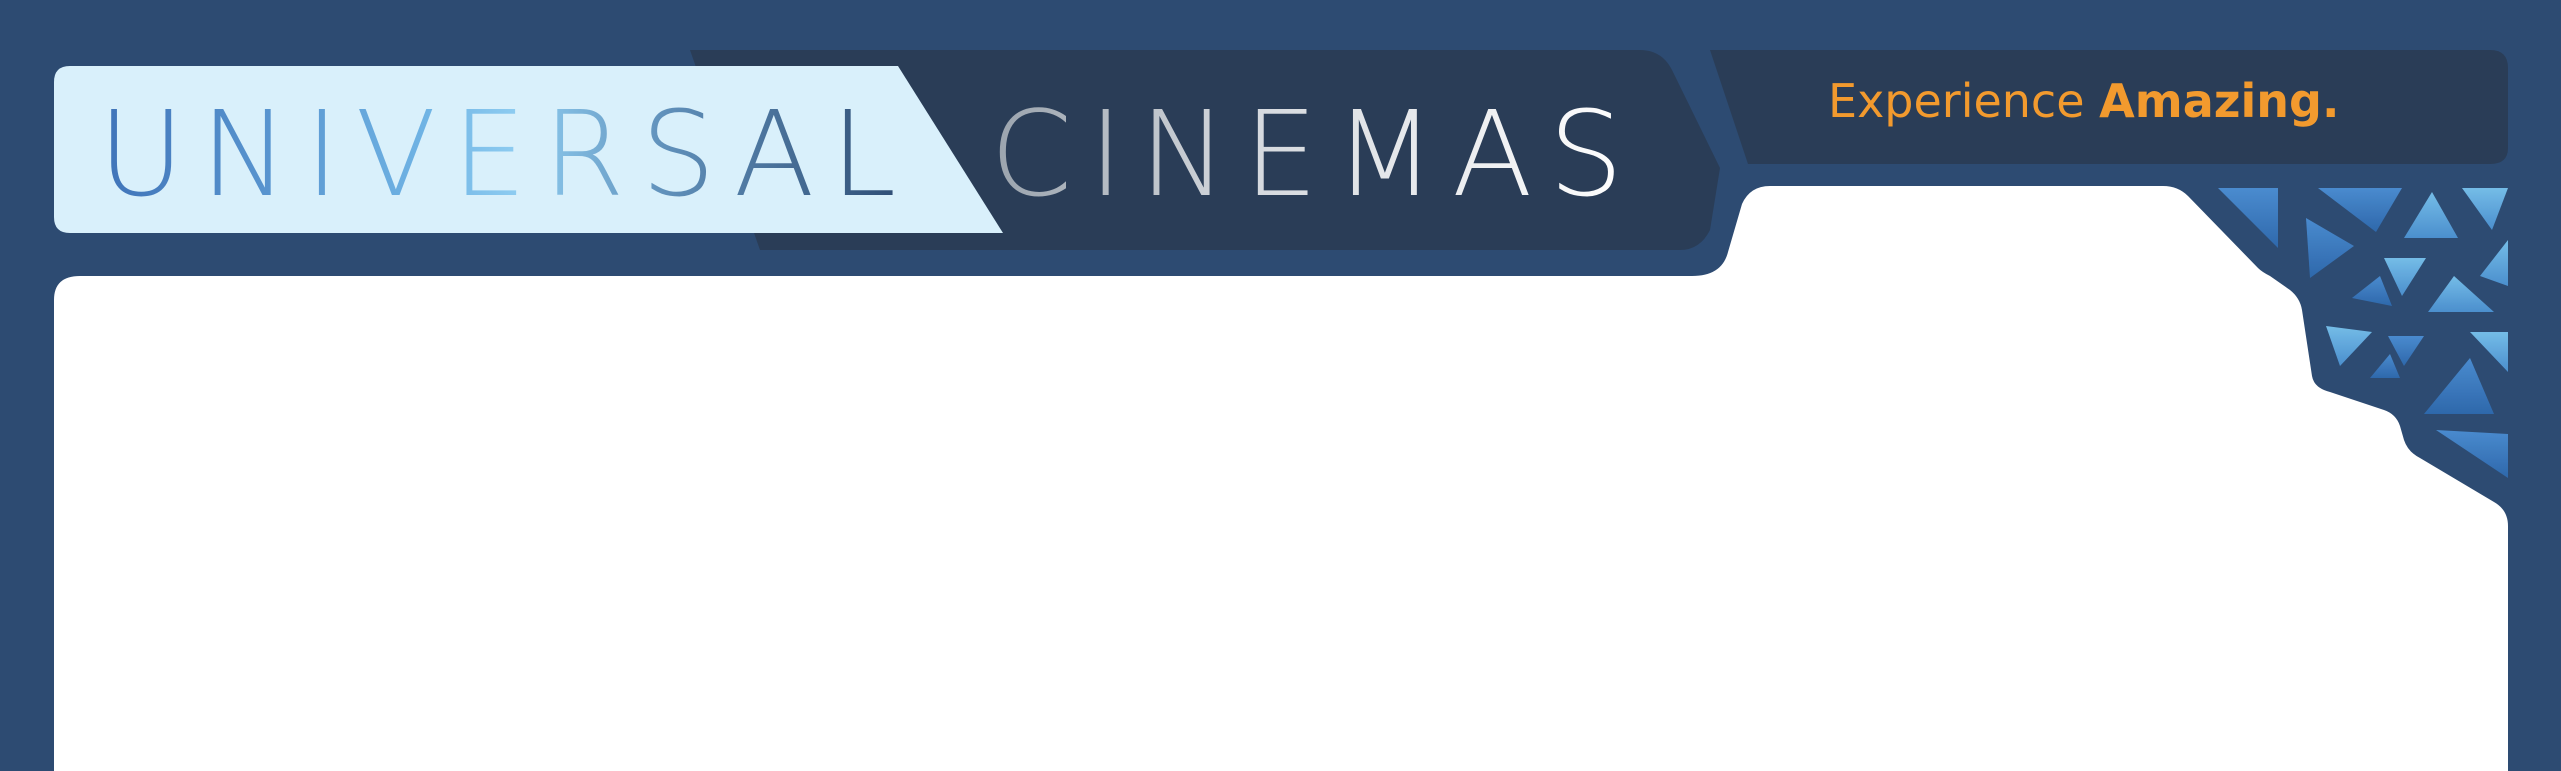  Describe the element at coordinates (2219, 101) in the screenshot. I see `tagline-bold: Amazing.` at that location.